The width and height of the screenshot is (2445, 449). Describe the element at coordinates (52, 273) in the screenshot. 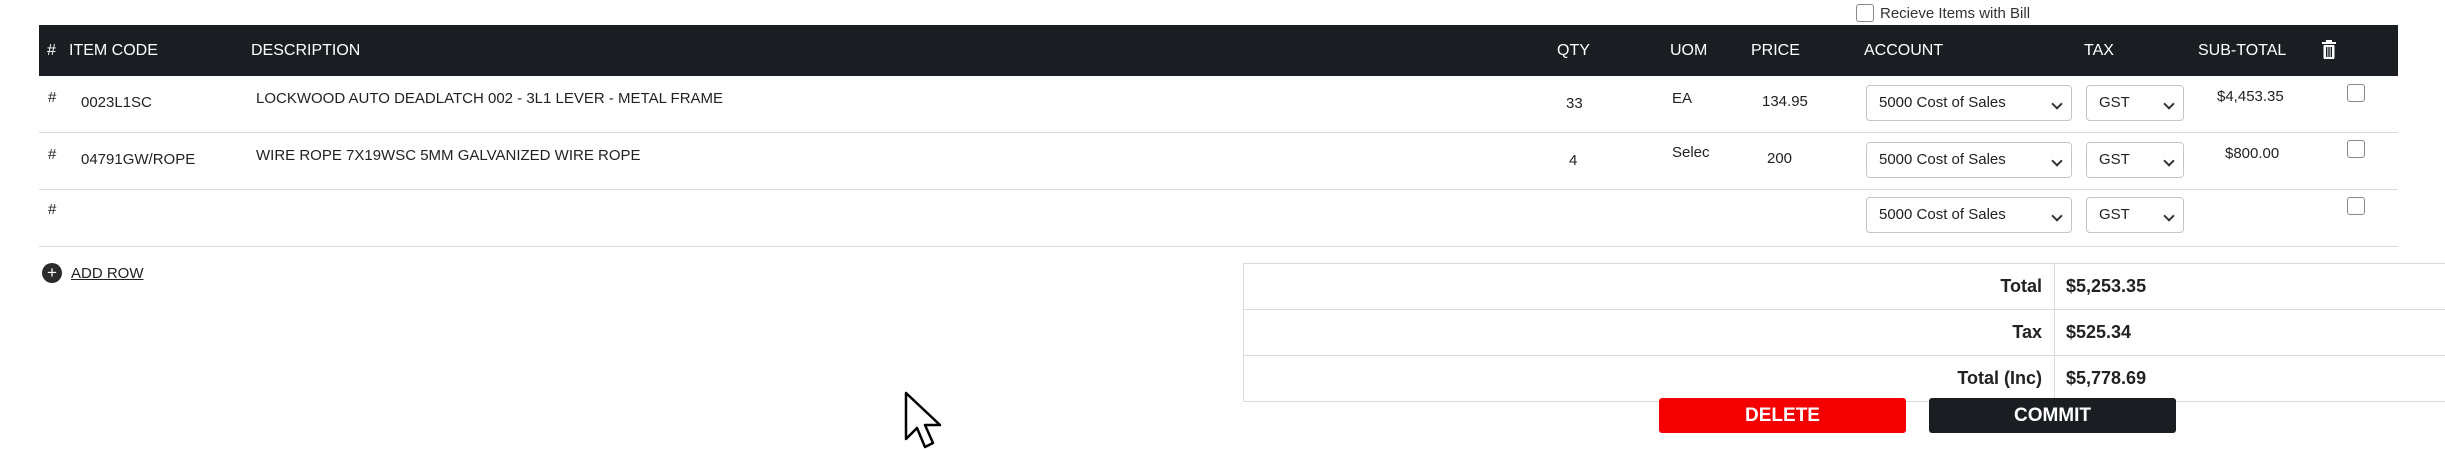

I see `plus-circle-icon: +` at that location.